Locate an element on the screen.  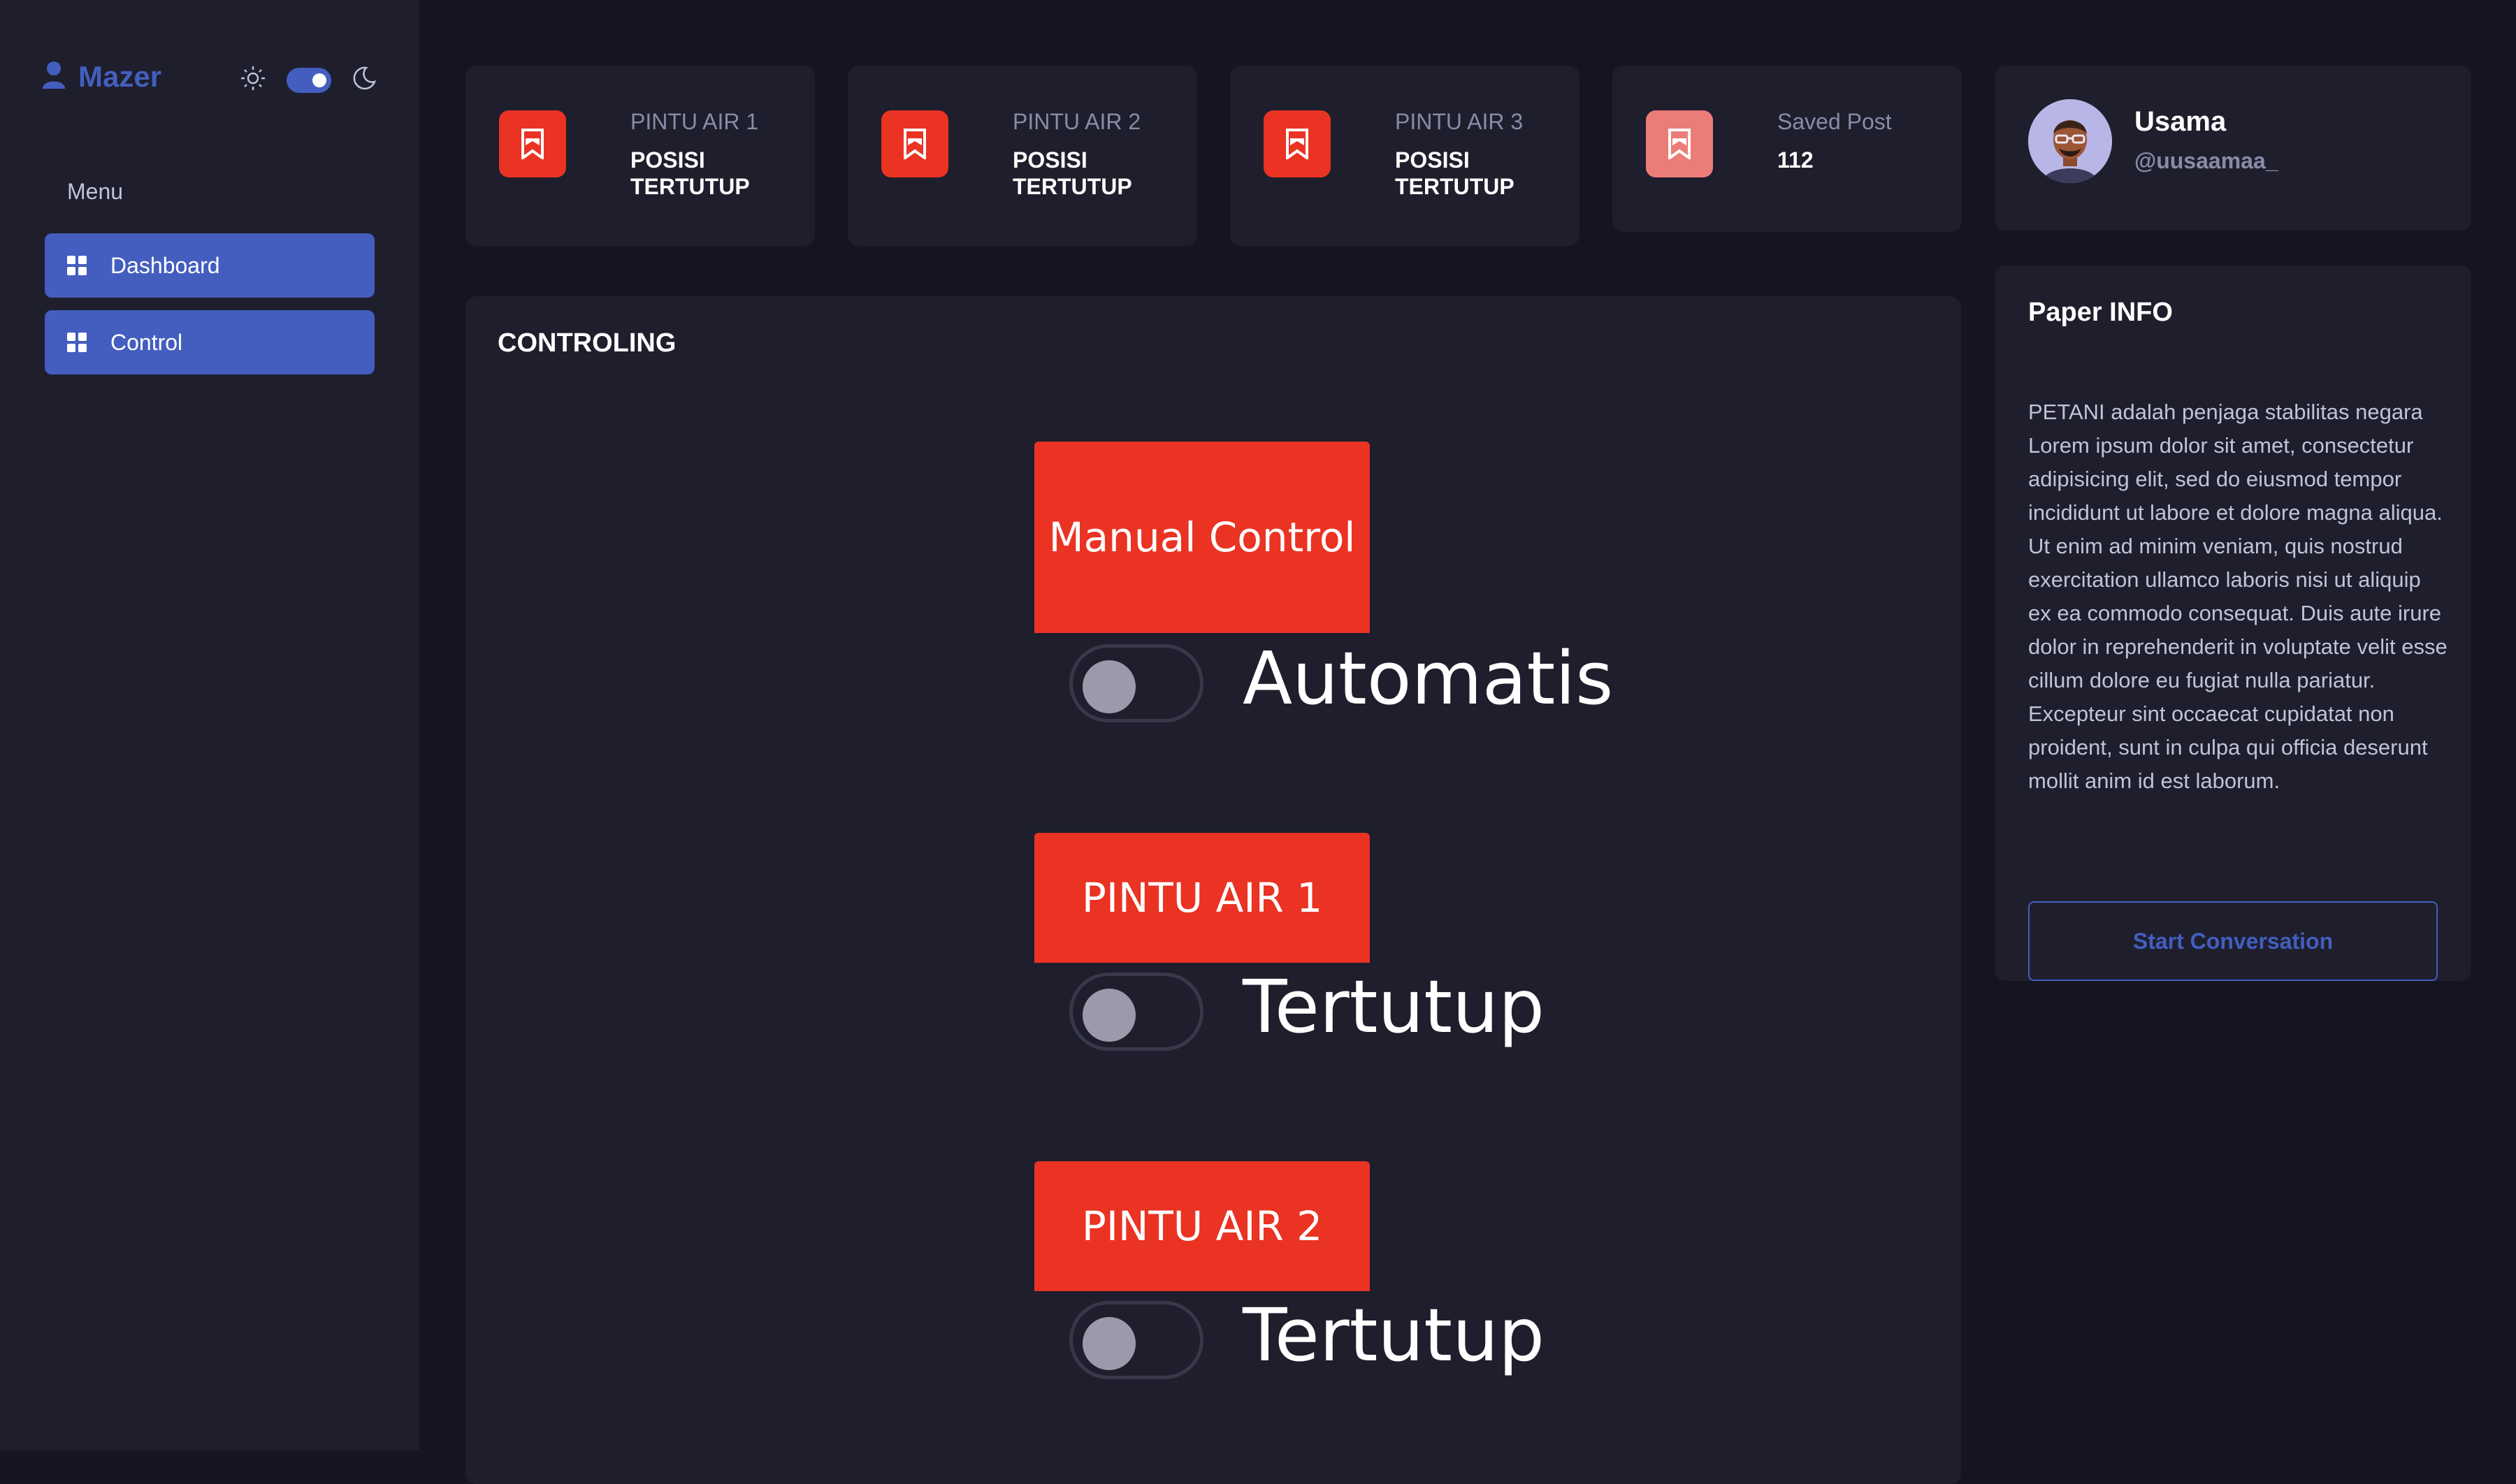
start-conversation-button: Start Conversation is located at coordinates (2233, 941).